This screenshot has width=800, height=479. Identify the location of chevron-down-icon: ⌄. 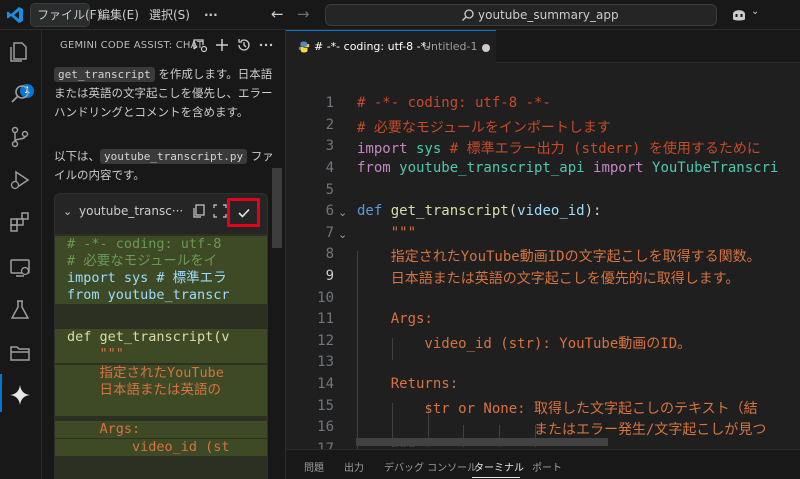
(755, 11).